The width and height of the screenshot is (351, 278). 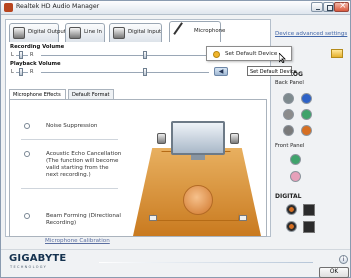 What do you see at coordinates (343, 259) in the screenshot?
I see `info-button: i` at bounding box center [343, 259].